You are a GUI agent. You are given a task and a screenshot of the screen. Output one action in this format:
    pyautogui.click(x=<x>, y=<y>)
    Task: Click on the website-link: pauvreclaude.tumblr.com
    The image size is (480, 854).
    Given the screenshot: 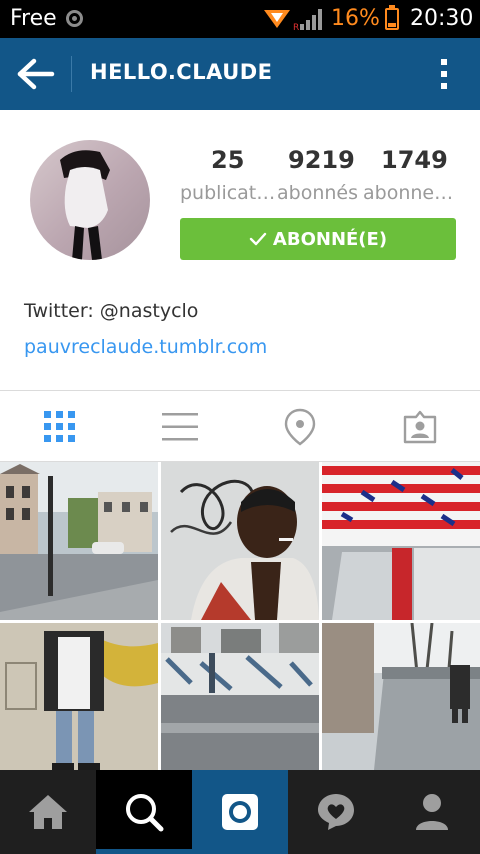 What is the action you would take?
    pyautogui.click(x=145, y=347)
    